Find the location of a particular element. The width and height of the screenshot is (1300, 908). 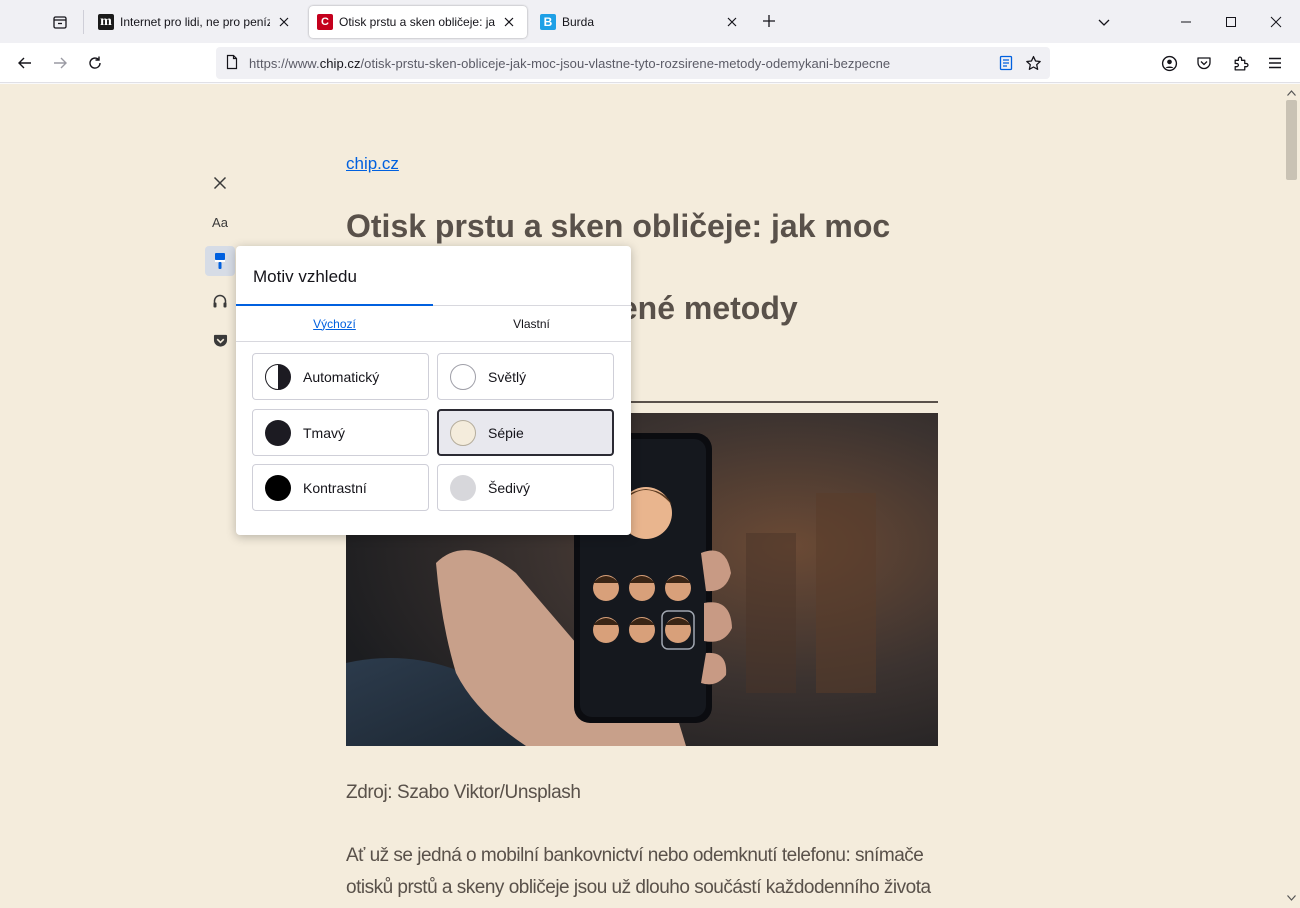

tab-default-themes: Výchozí is located at coordinates (334, 323).